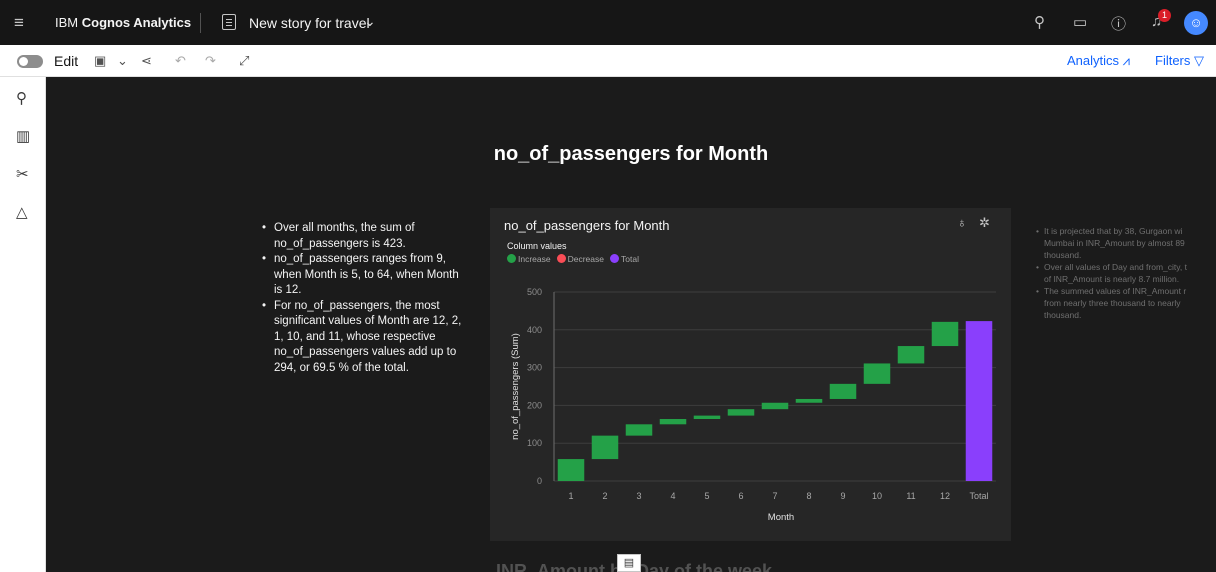 This screenshot has width=1216, height=572. What do you see at coordinates (136, 22) in the screenshot?
I see `brand-name: Cognos Analytics` at bounding box center [136, 22].